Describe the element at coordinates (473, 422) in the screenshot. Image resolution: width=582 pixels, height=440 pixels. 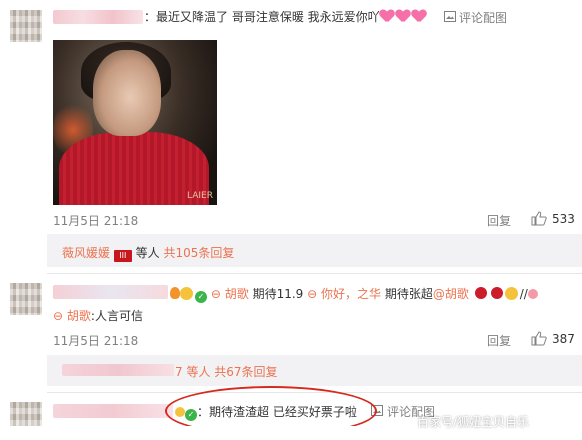
I see `watermark: 百家号/狐妞宝贝自乐` at that location.